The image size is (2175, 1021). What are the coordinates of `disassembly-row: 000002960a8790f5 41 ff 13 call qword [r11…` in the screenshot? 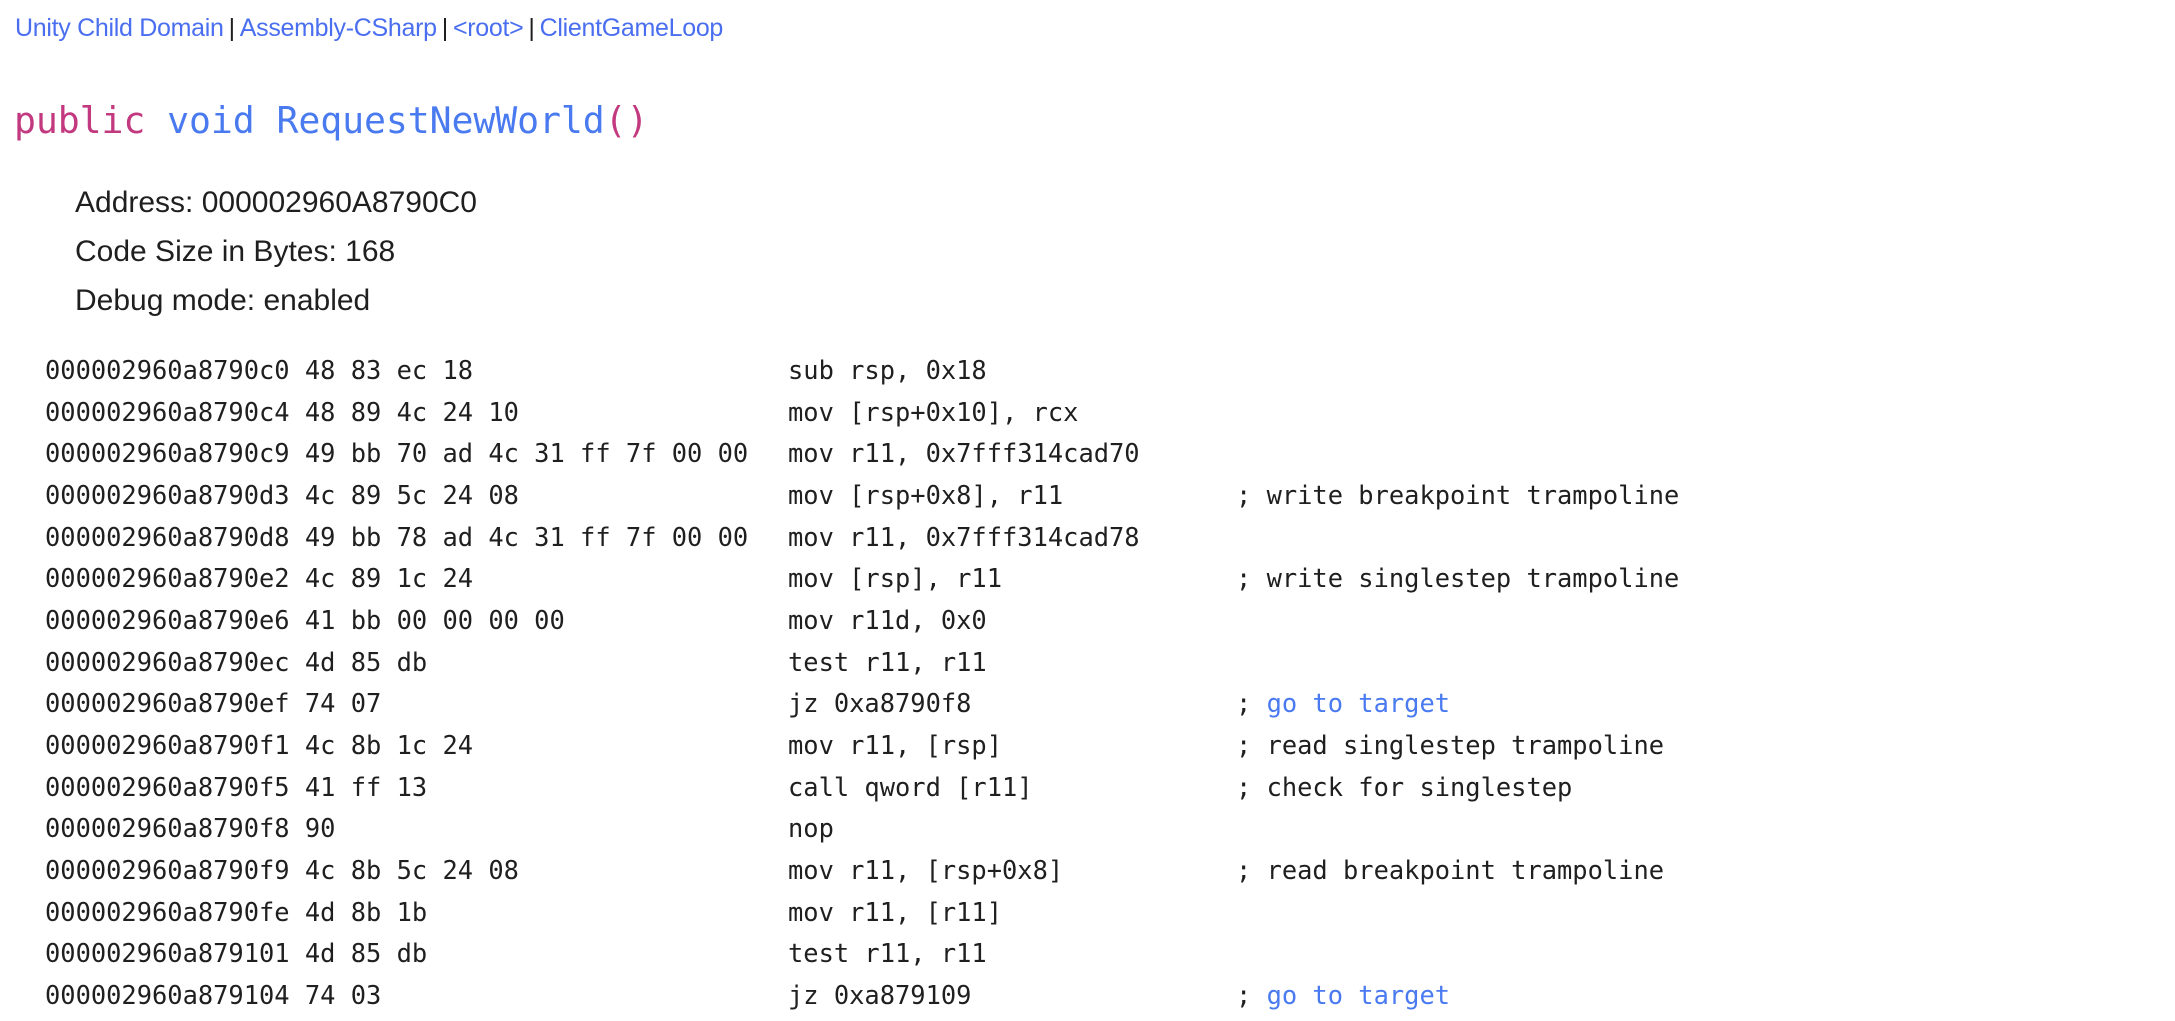 It's located at (1087, 788).